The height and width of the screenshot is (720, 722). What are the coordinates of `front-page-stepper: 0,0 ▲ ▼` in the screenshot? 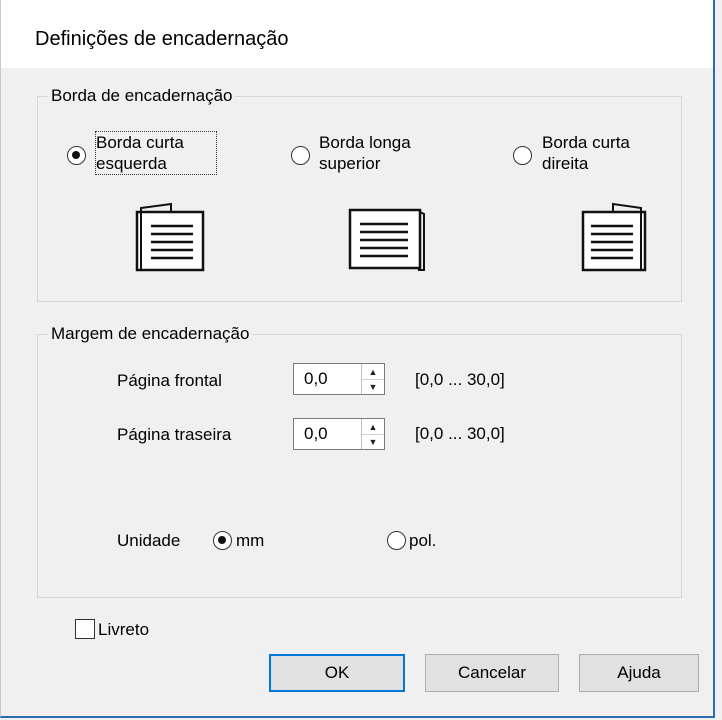 It's located at (339, 379).